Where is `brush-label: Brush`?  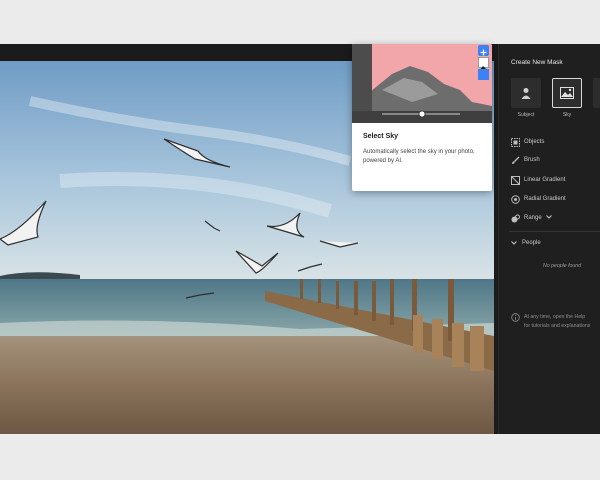 brush-label: Brush is located at coordinates (532, 160).